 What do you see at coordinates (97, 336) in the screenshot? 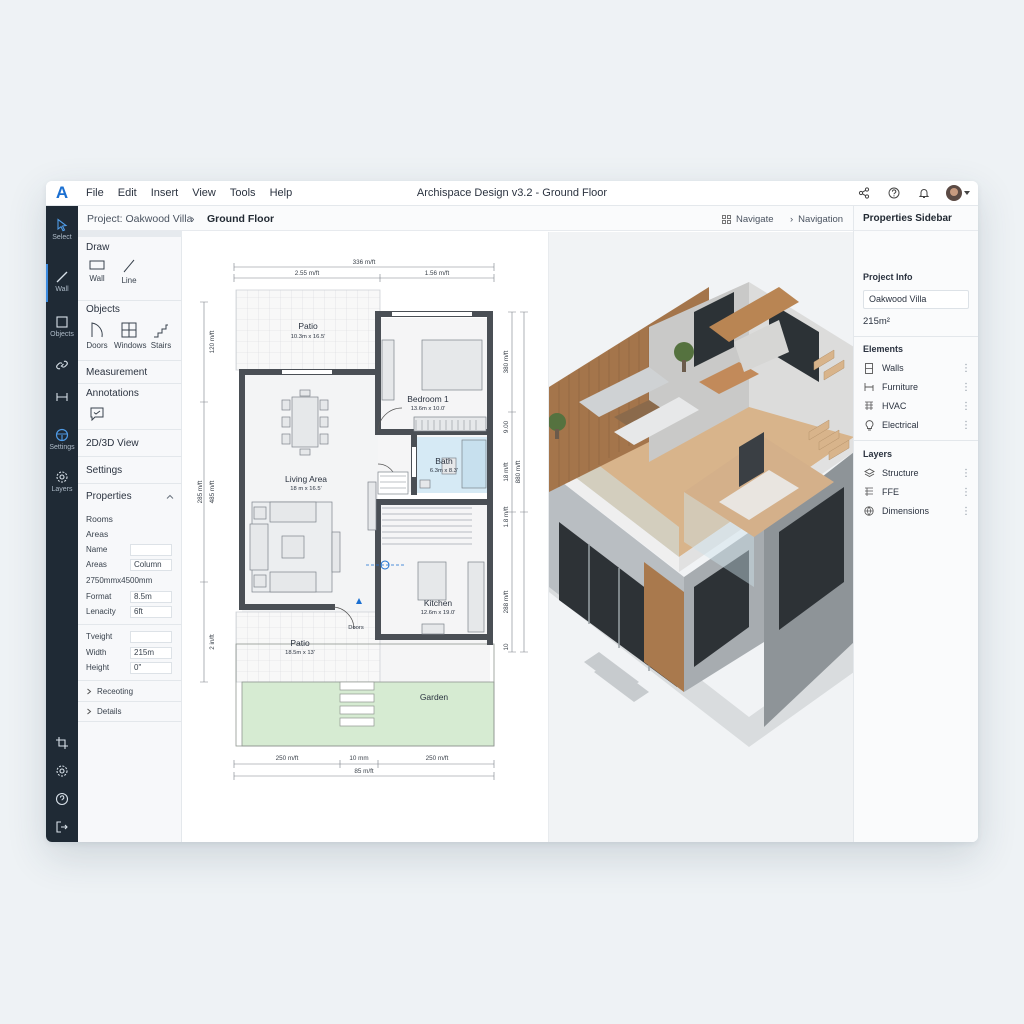
I see `tool-doors: Doors` at bounding box center [97, 336].